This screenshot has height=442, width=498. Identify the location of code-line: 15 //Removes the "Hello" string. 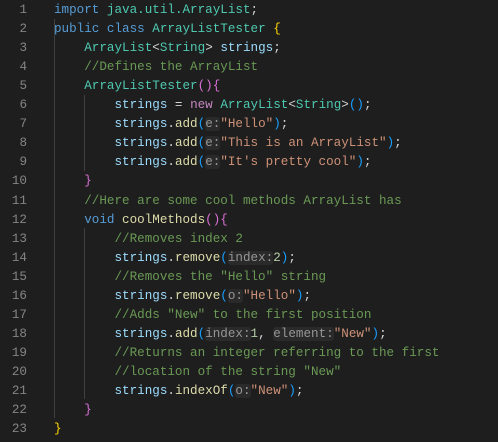
(249, 277).